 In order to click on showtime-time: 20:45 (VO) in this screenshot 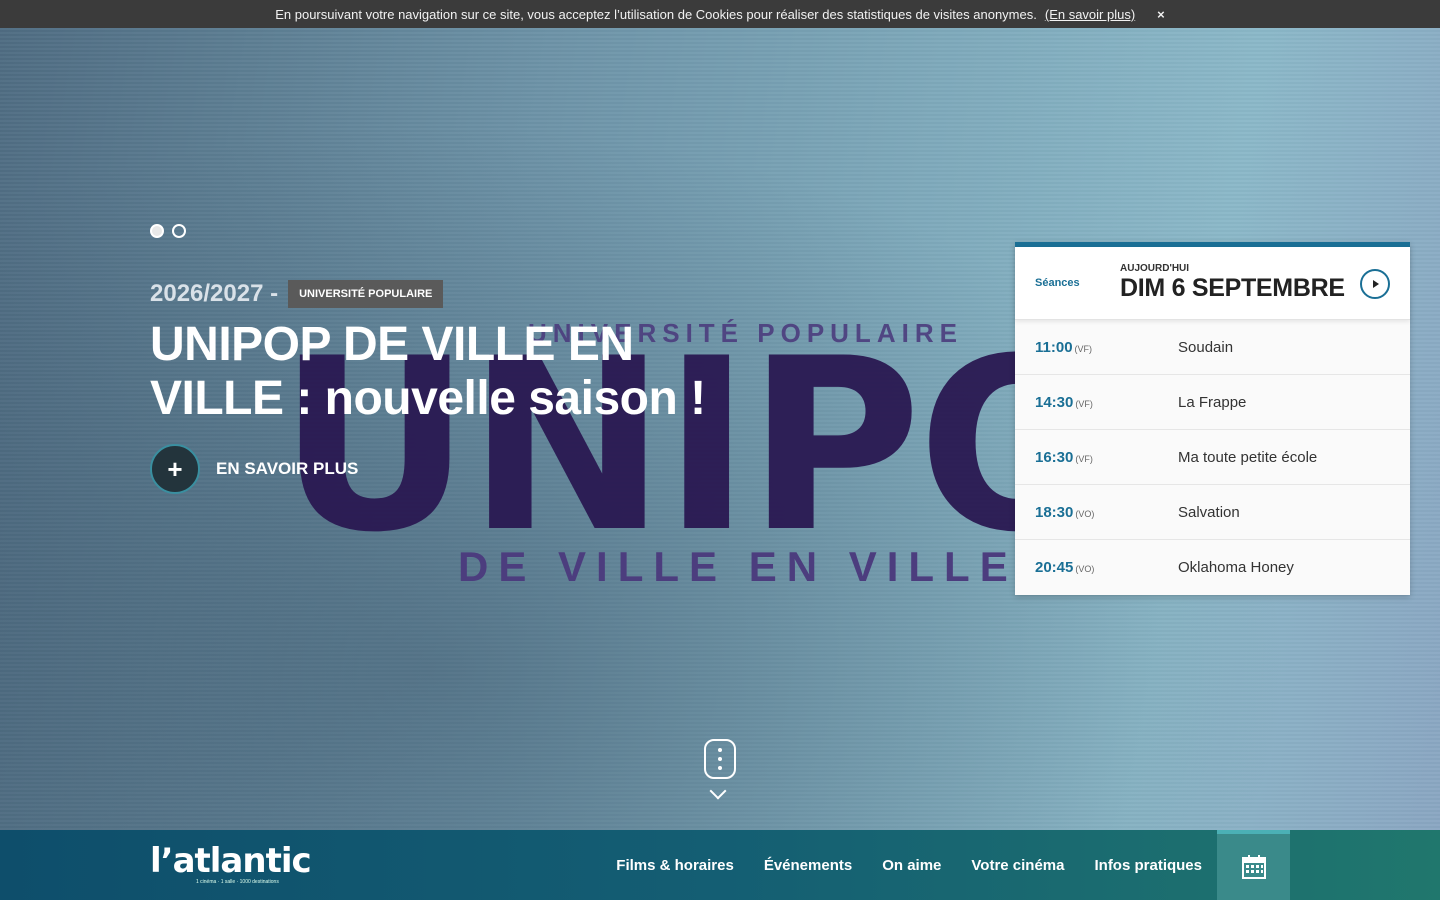, I will do `click(1106, 567)`.